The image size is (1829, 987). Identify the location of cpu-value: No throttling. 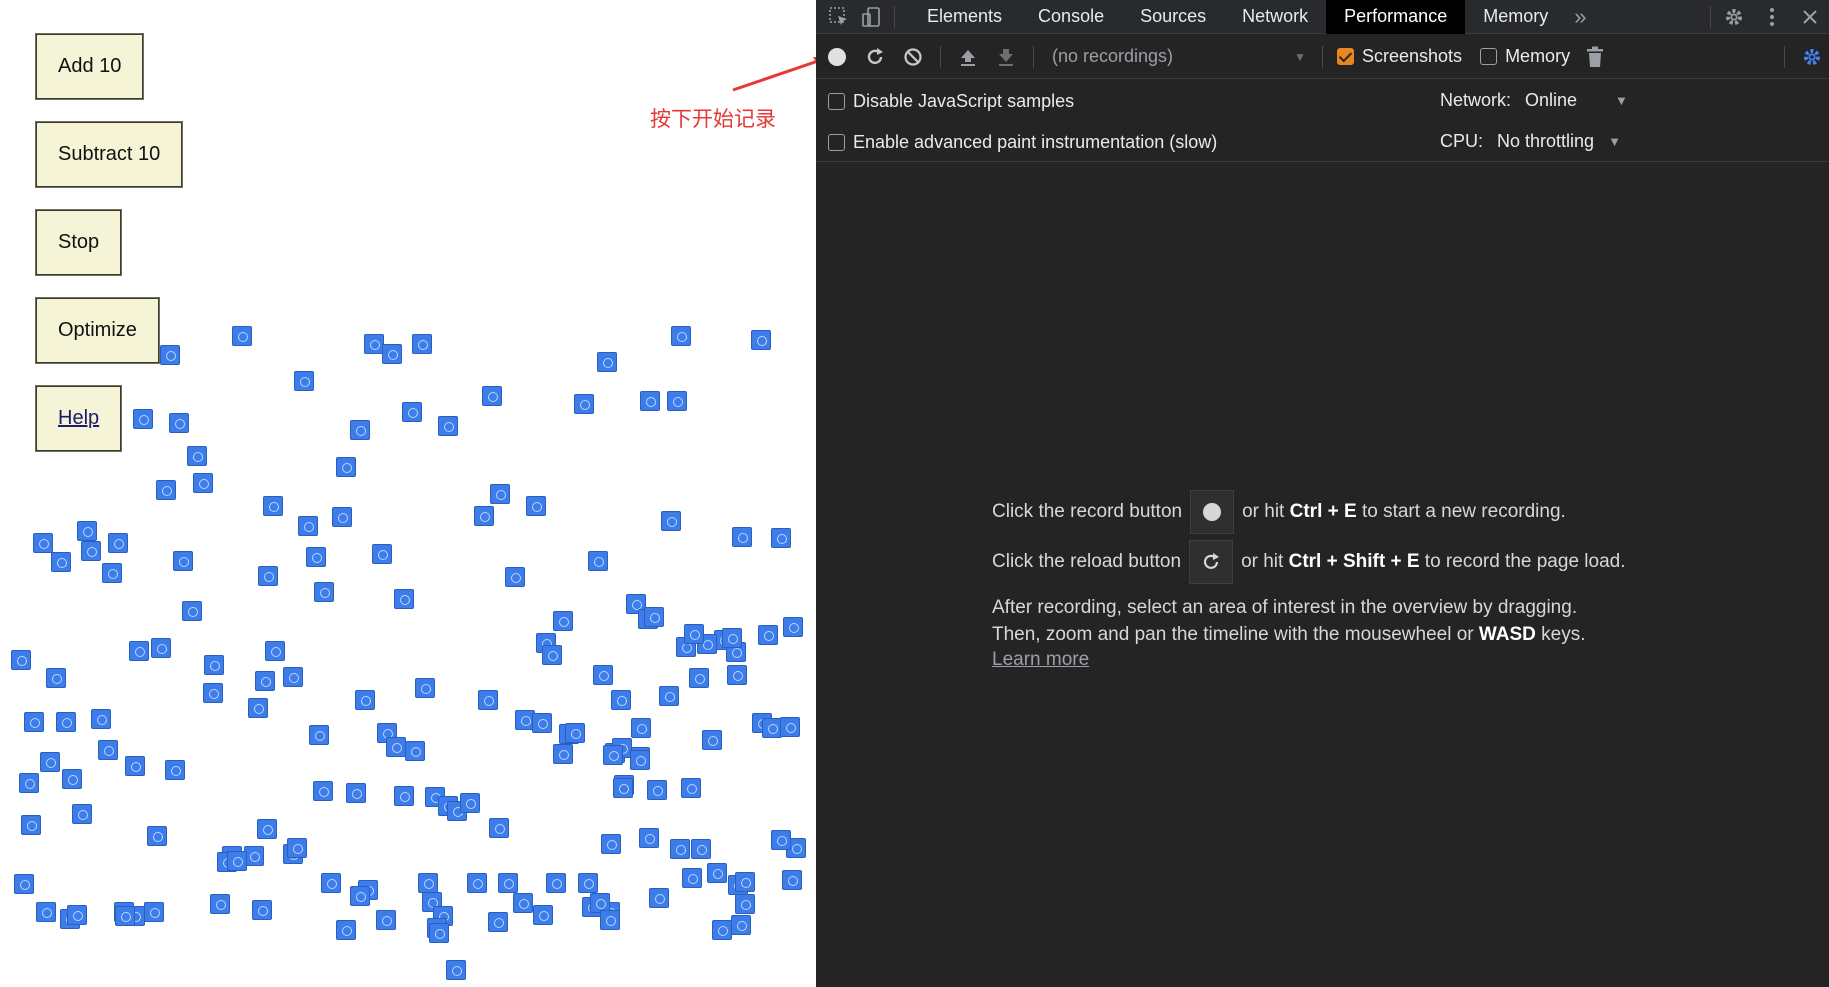
(1546, 141).